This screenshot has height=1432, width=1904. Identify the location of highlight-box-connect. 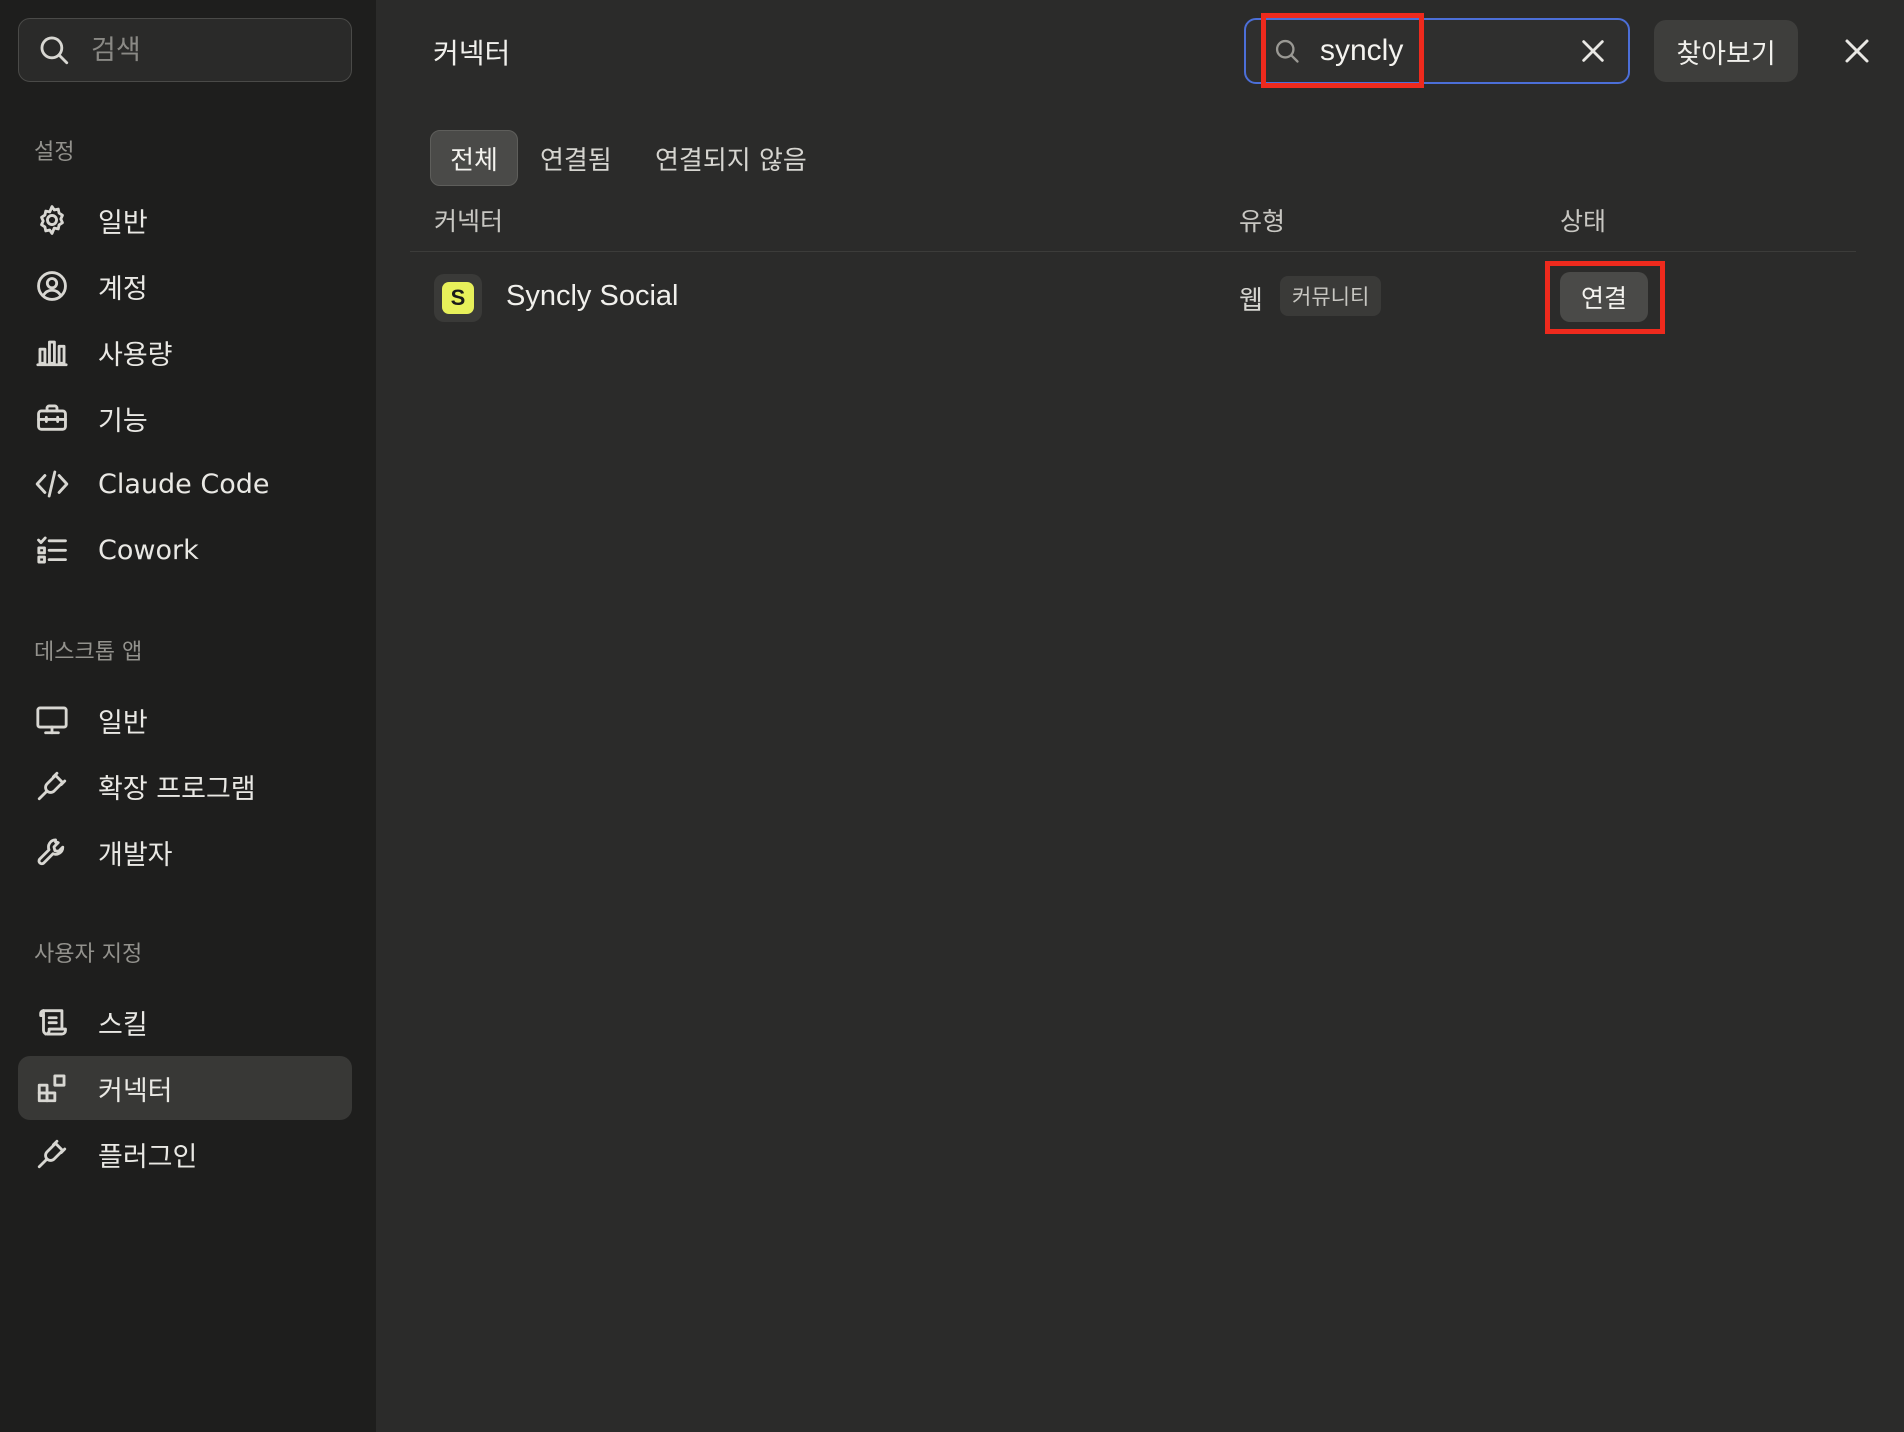
(1605, 297).